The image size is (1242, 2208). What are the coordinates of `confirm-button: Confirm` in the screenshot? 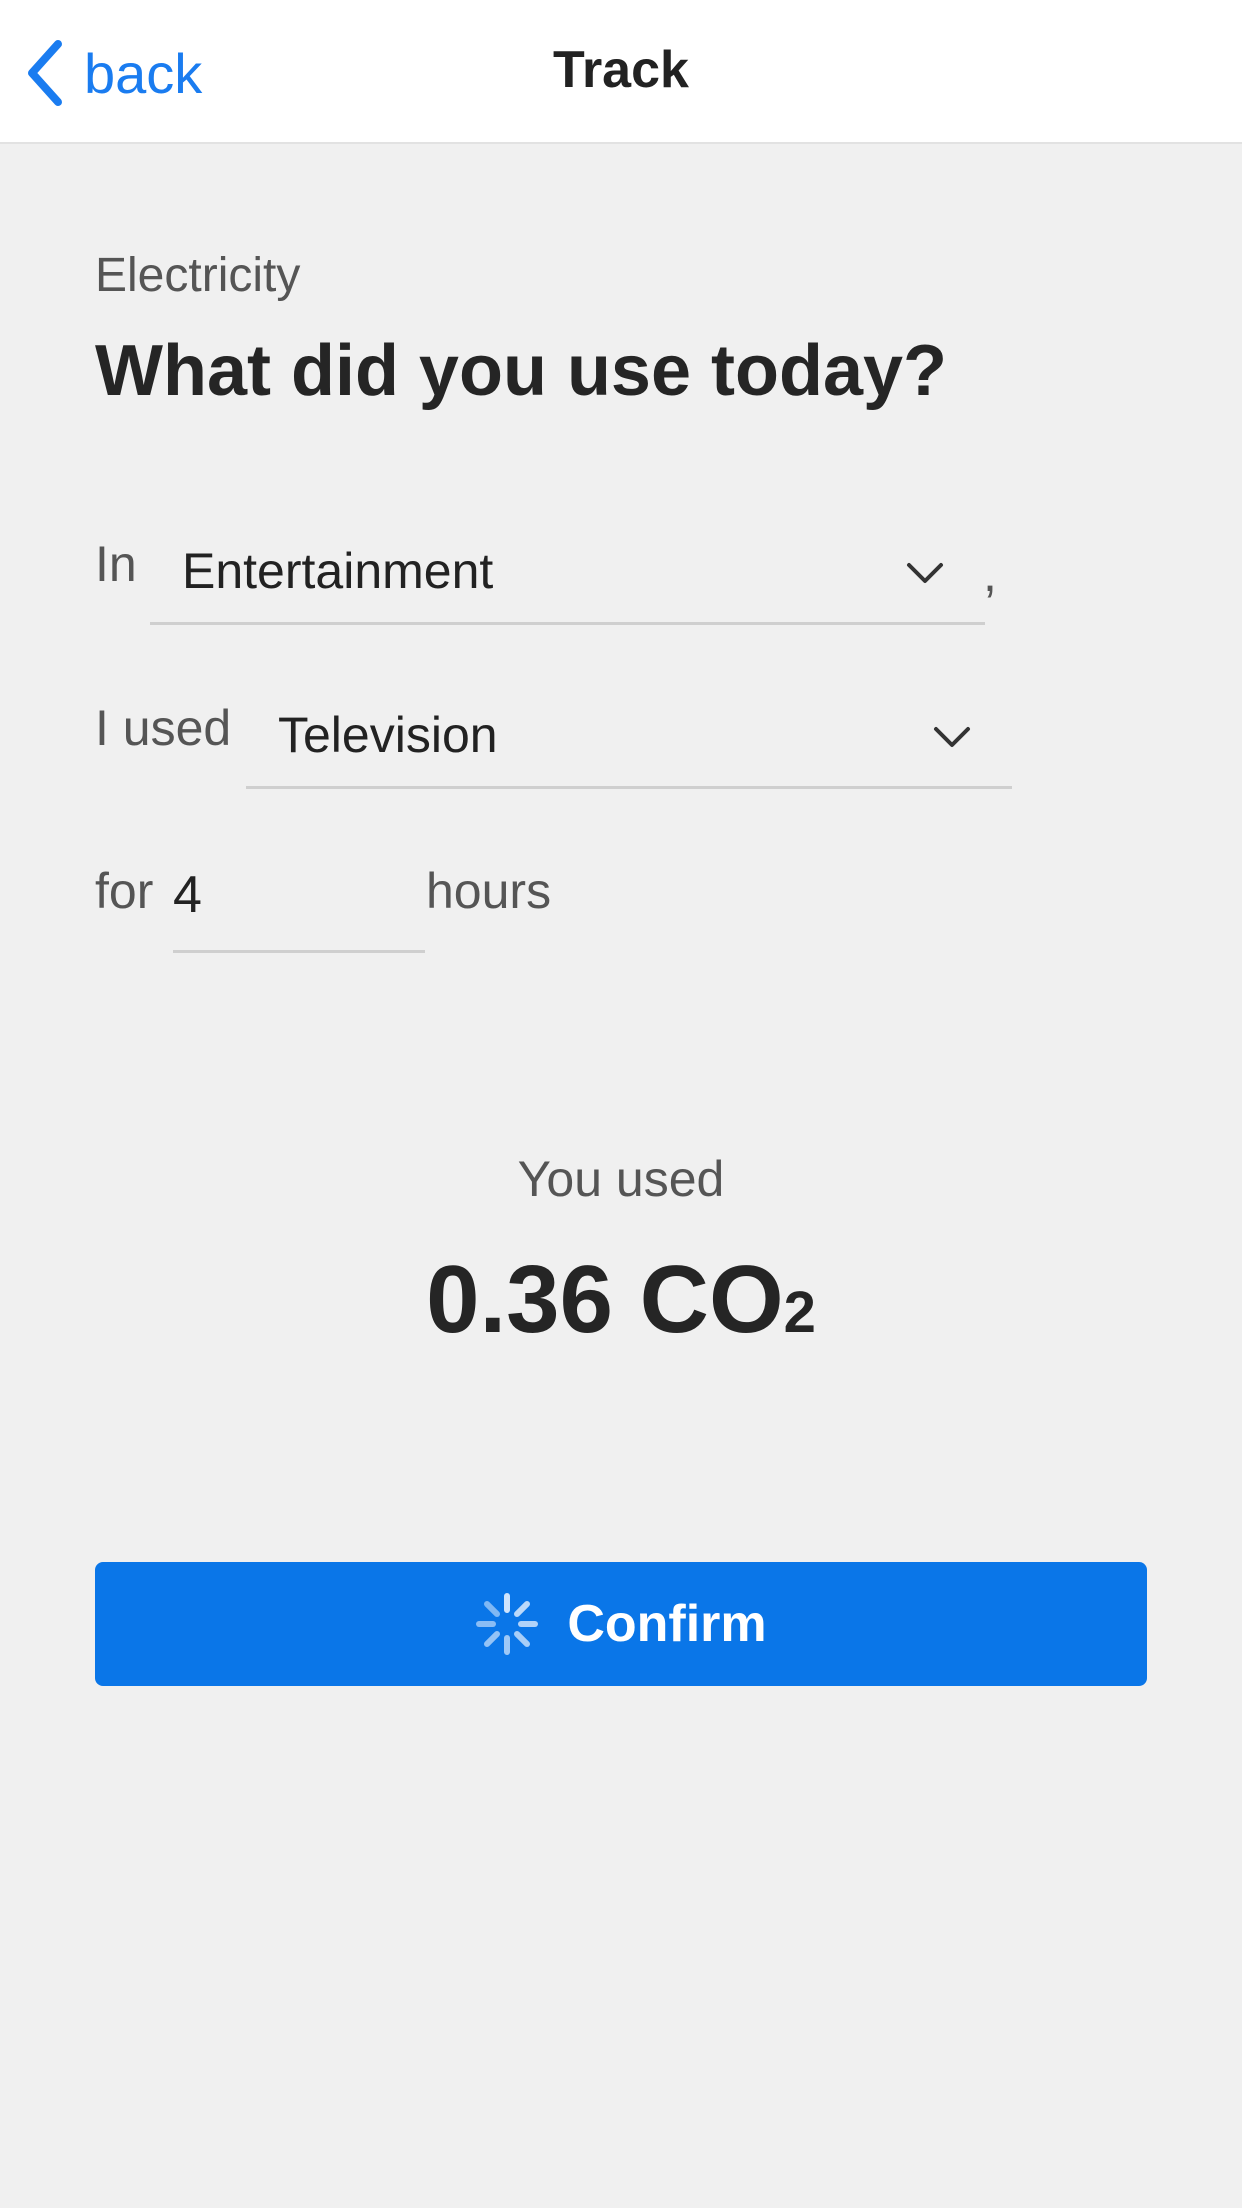 It's located at (621, 1624).